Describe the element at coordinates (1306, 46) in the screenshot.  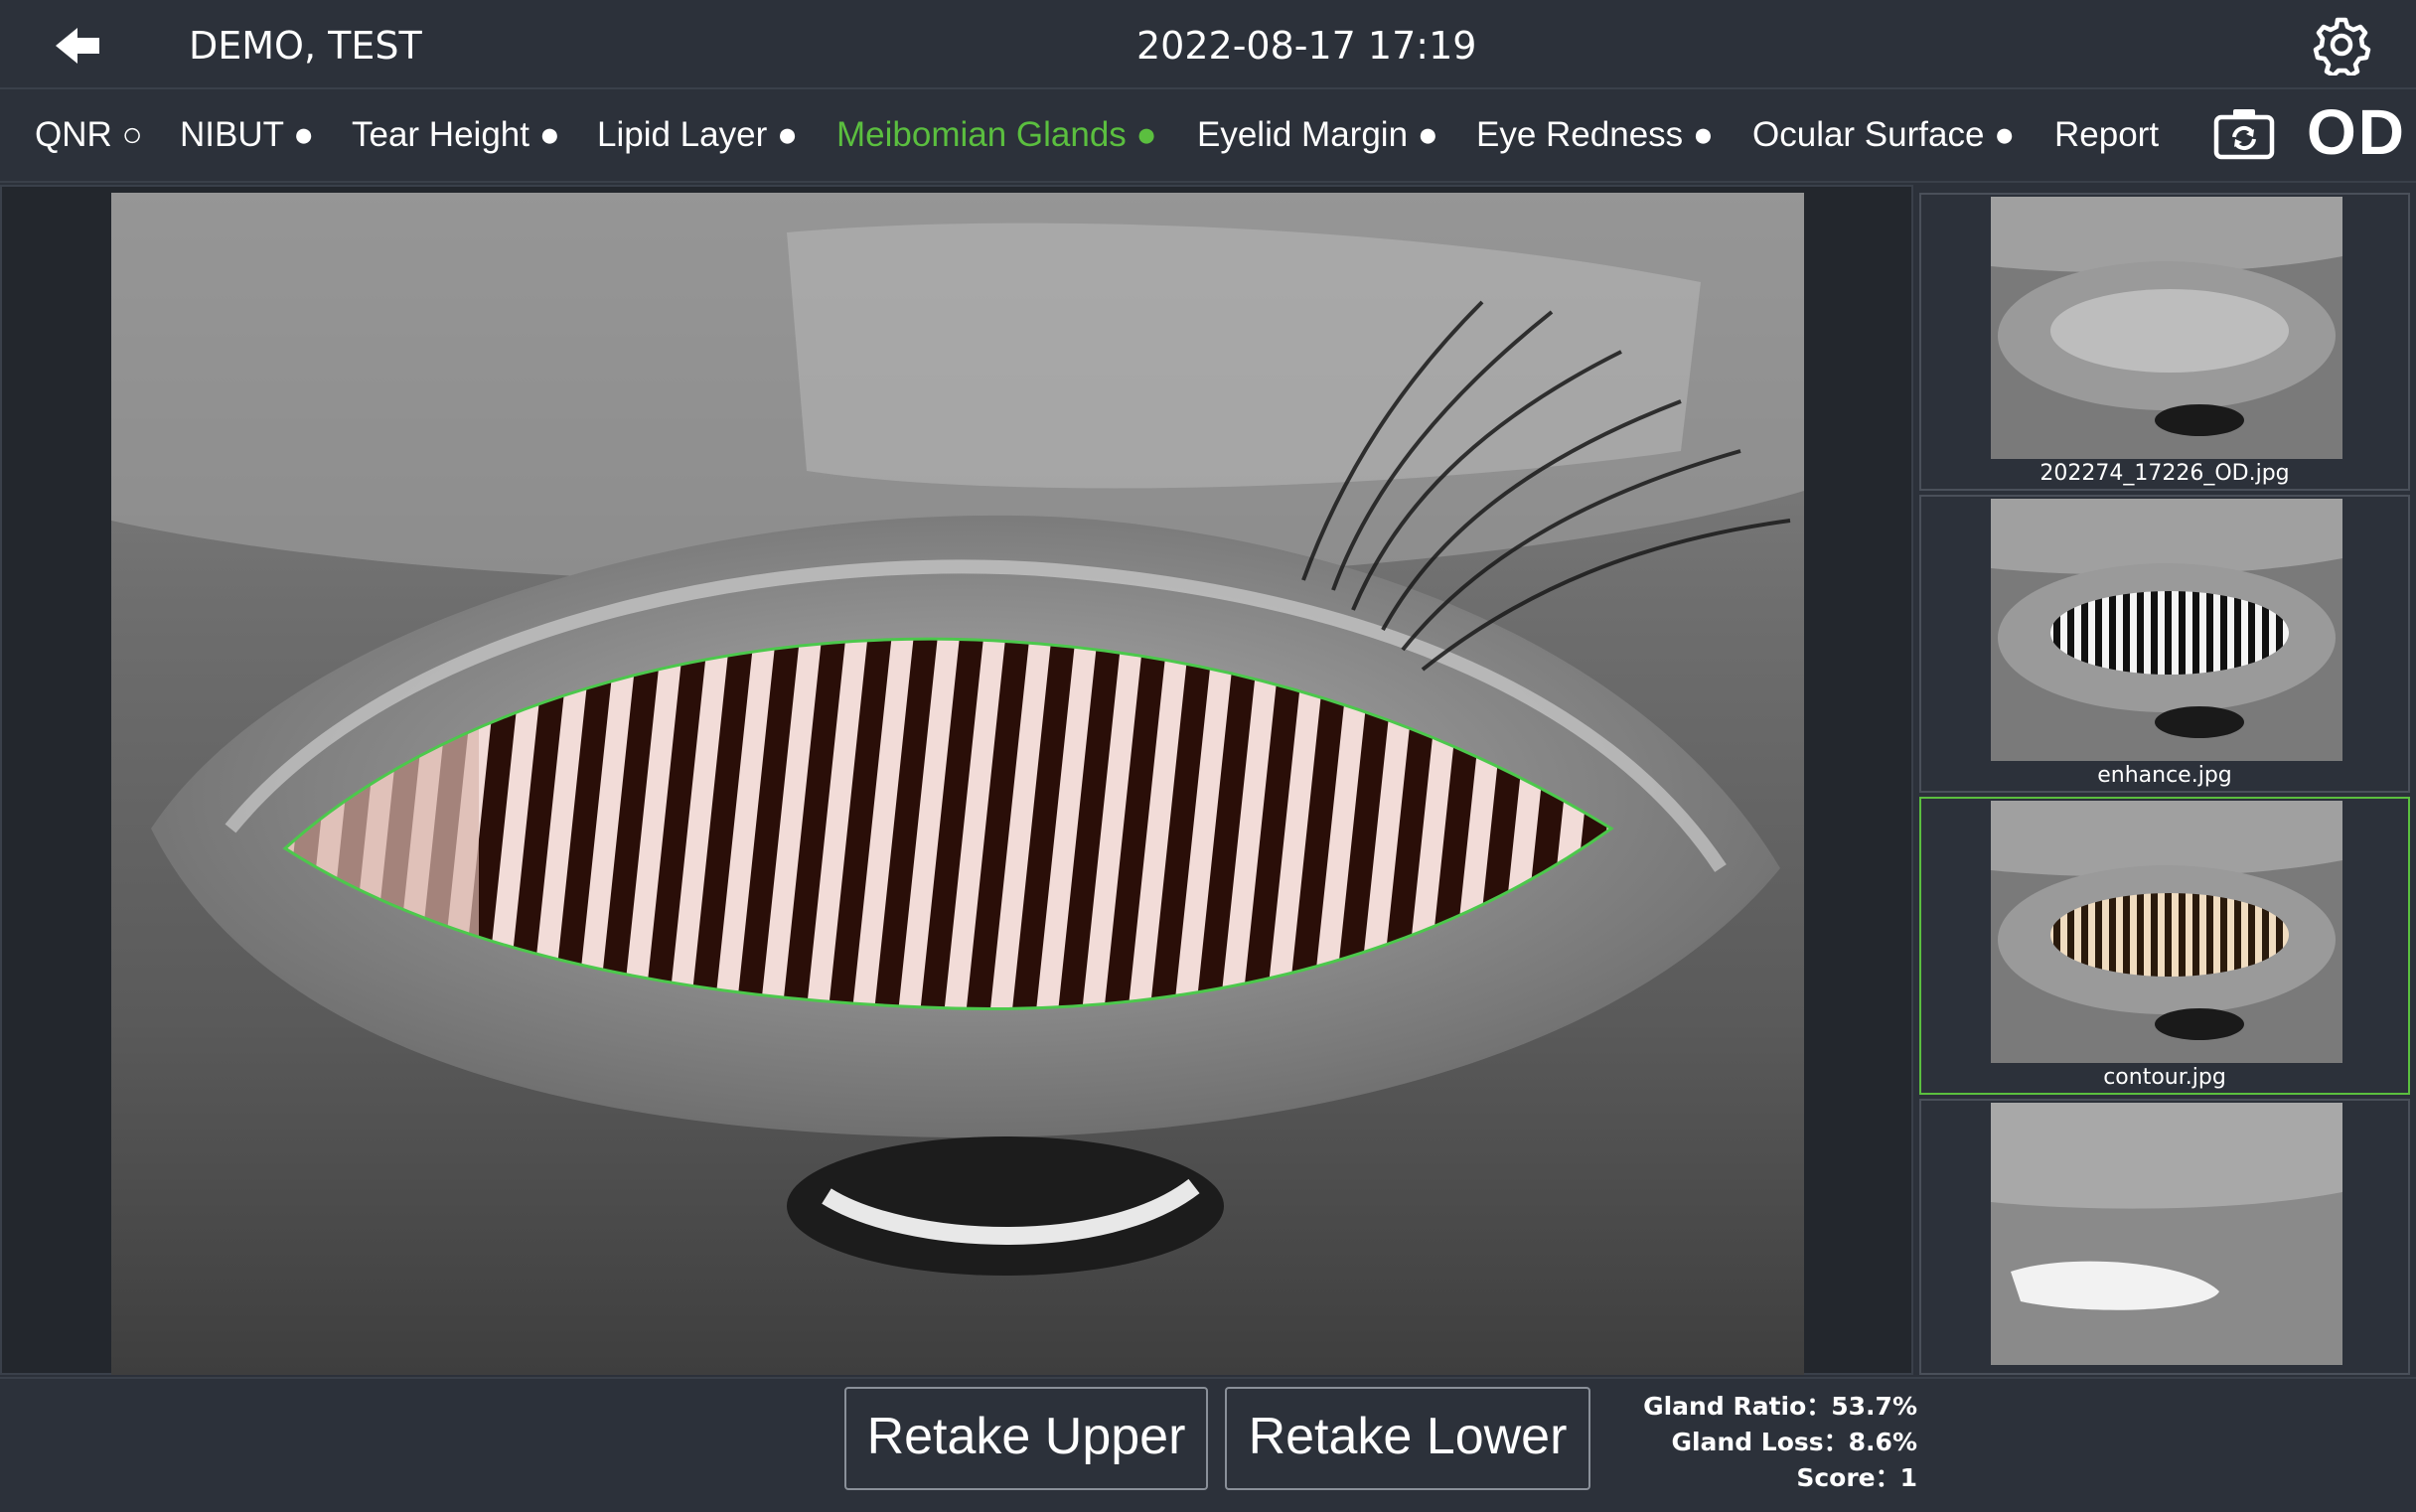
I see `exam-datetime: 2022-08-17 17:19` at that location.